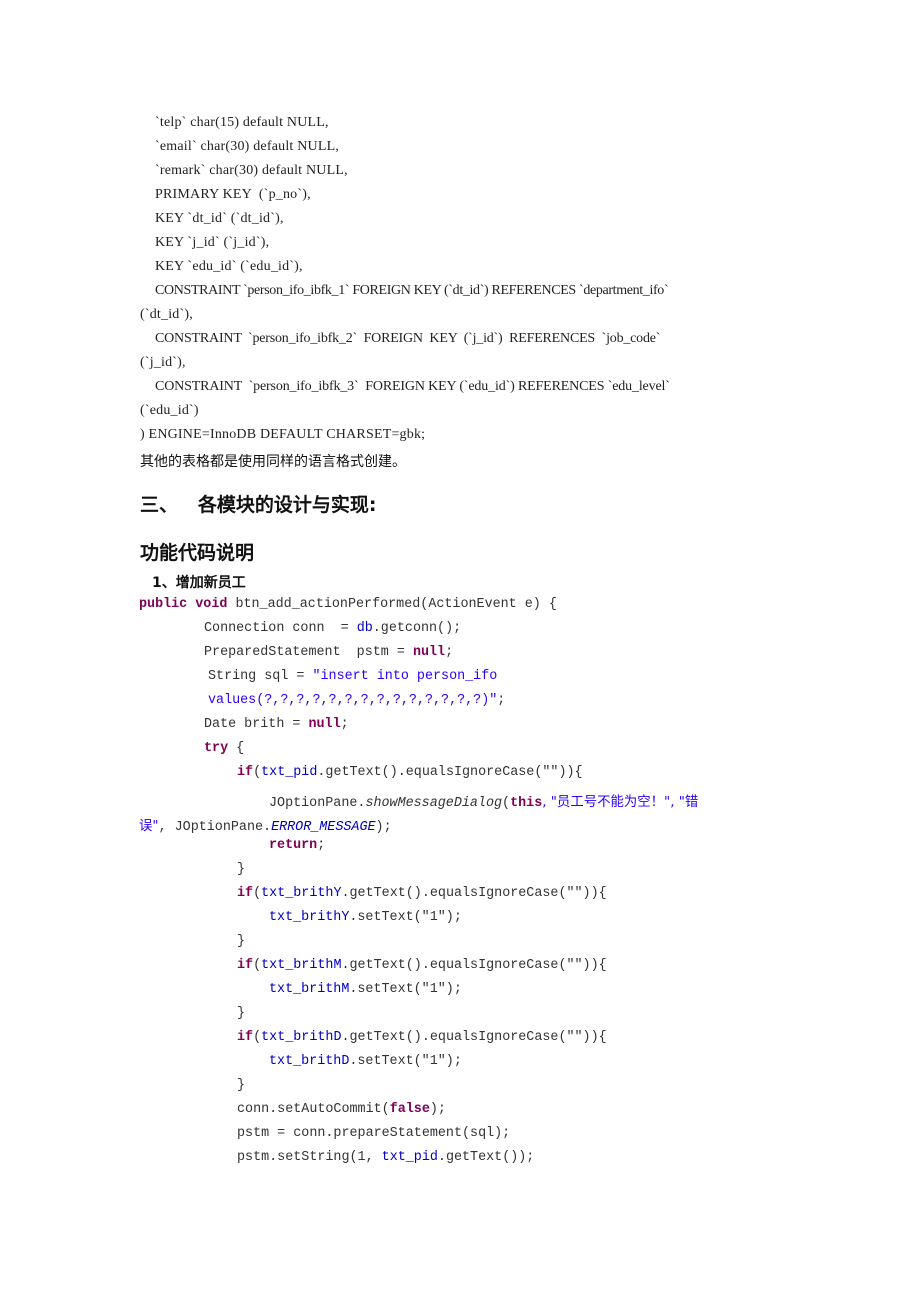  Describe the element at coordinates (323, 827) in the screenshot. I see `constant-ref: ERROR_MESSAGE` at that location.